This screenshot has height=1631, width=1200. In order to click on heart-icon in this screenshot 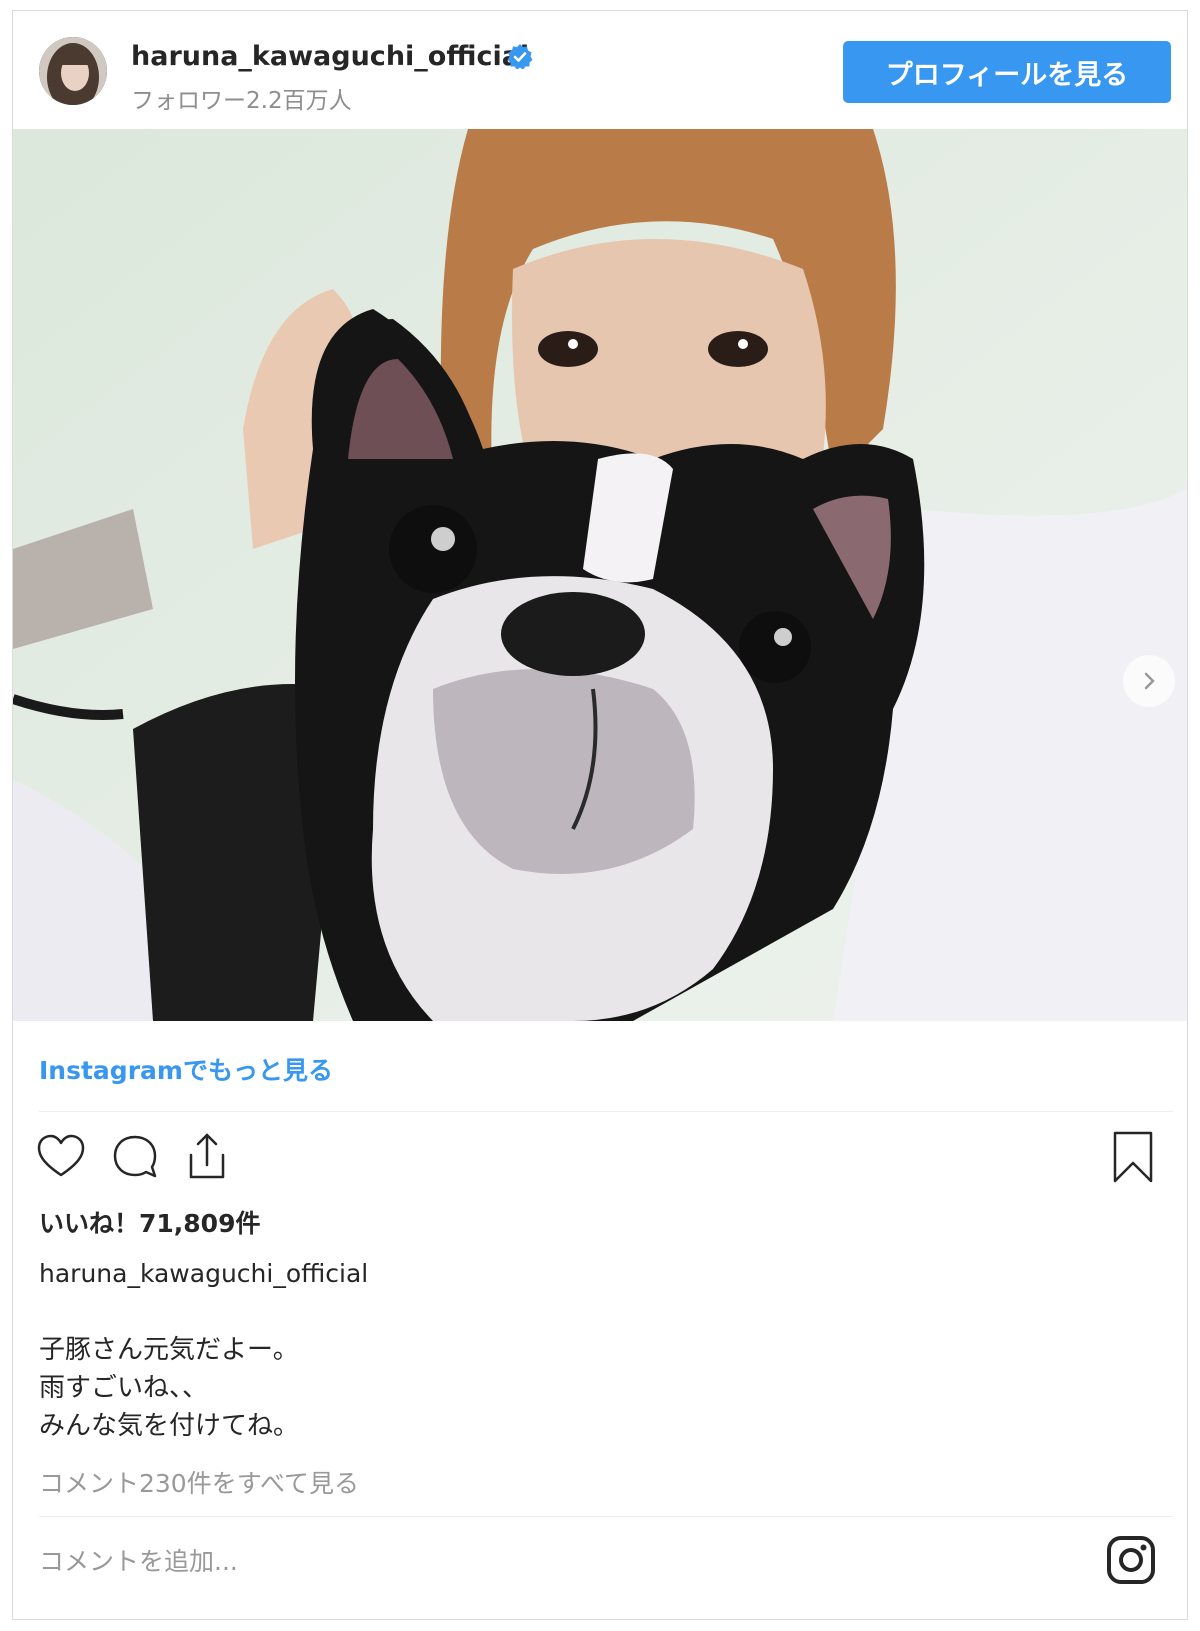, I will do `click(61, 1157)`.